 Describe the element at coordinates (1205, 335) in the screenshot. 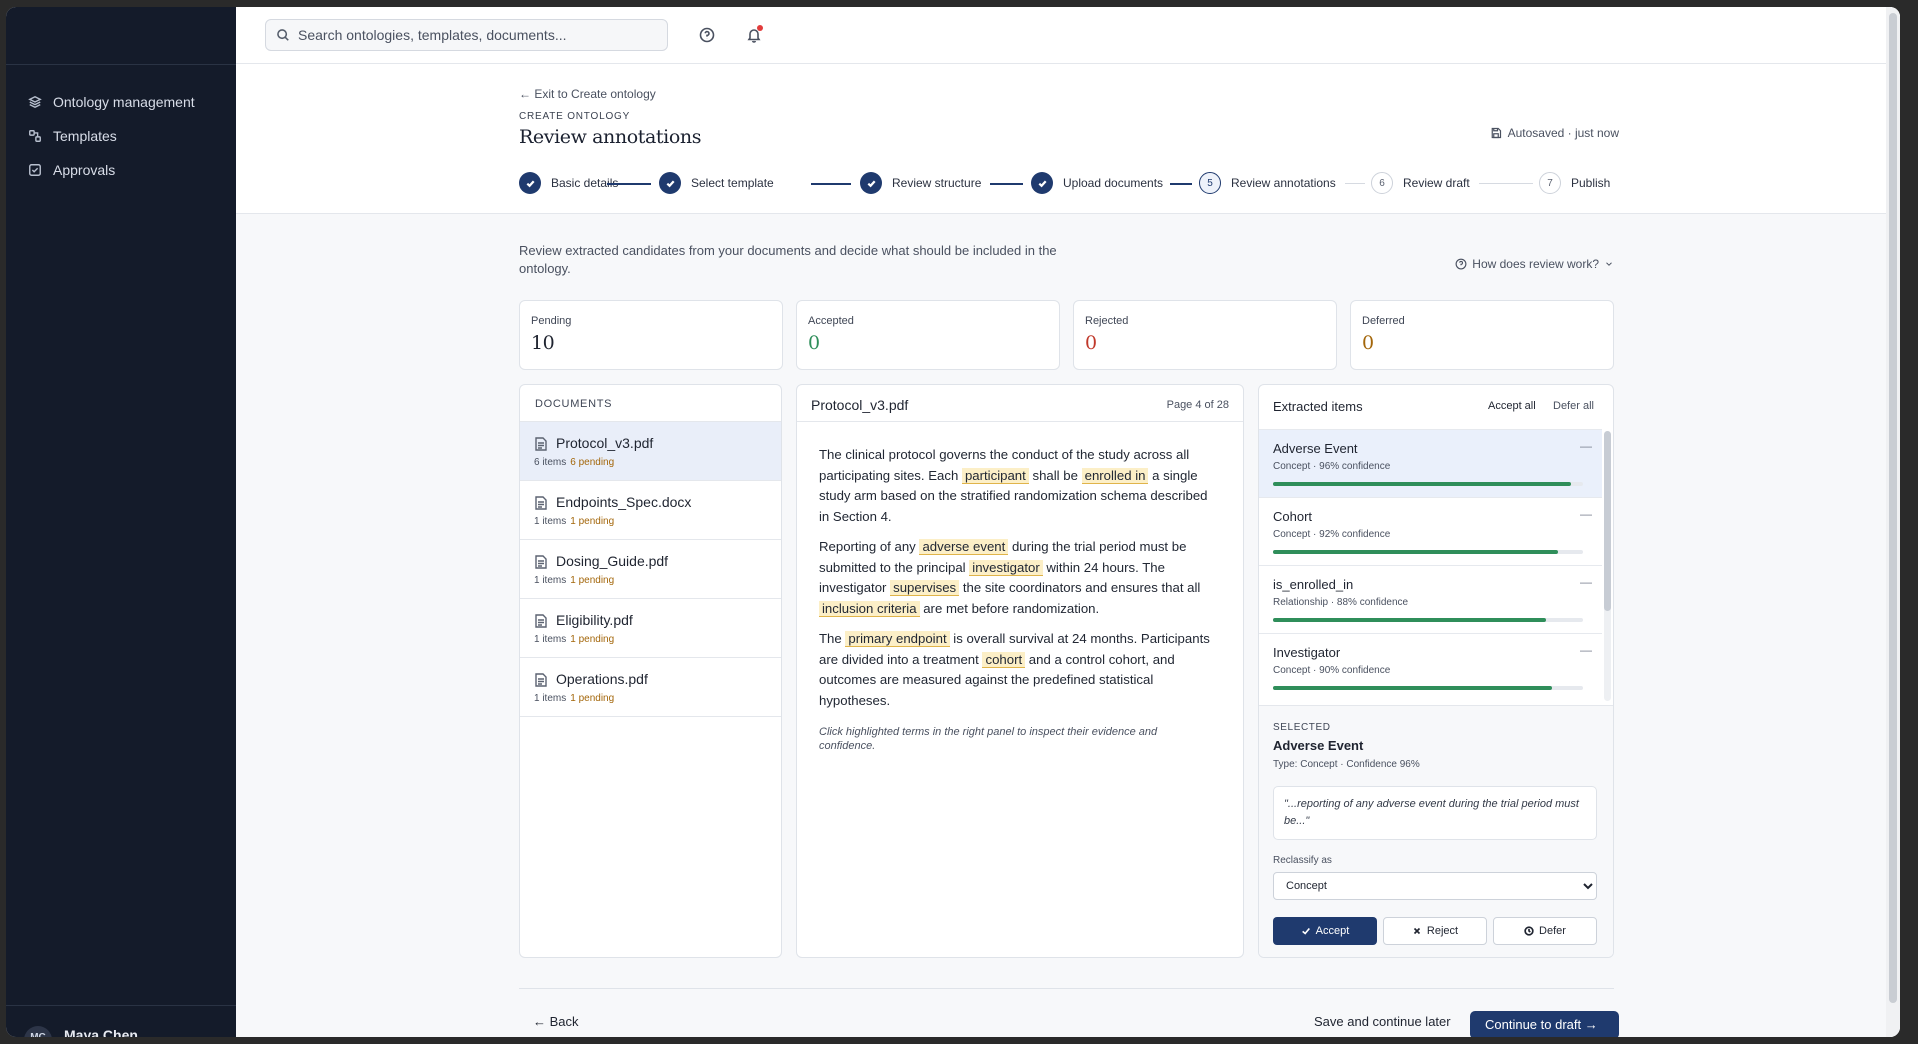

I see `stat-rejected: Rejected 0` at that location.